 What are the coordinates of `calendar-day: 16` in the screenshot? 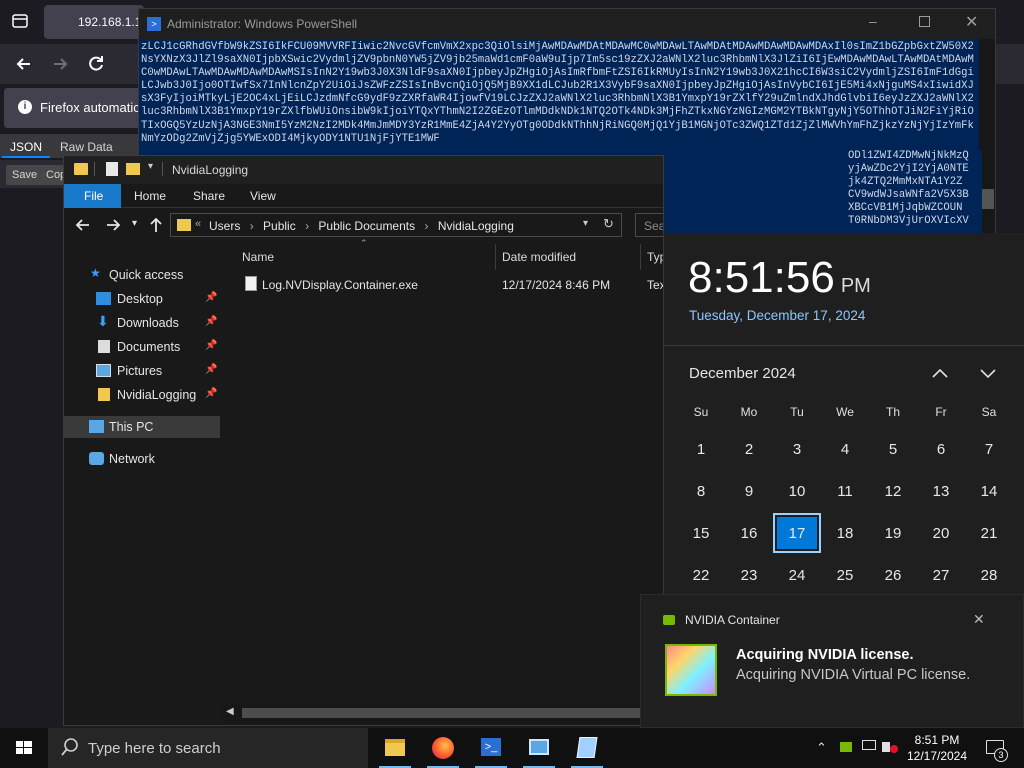 It's located at (749, 533).